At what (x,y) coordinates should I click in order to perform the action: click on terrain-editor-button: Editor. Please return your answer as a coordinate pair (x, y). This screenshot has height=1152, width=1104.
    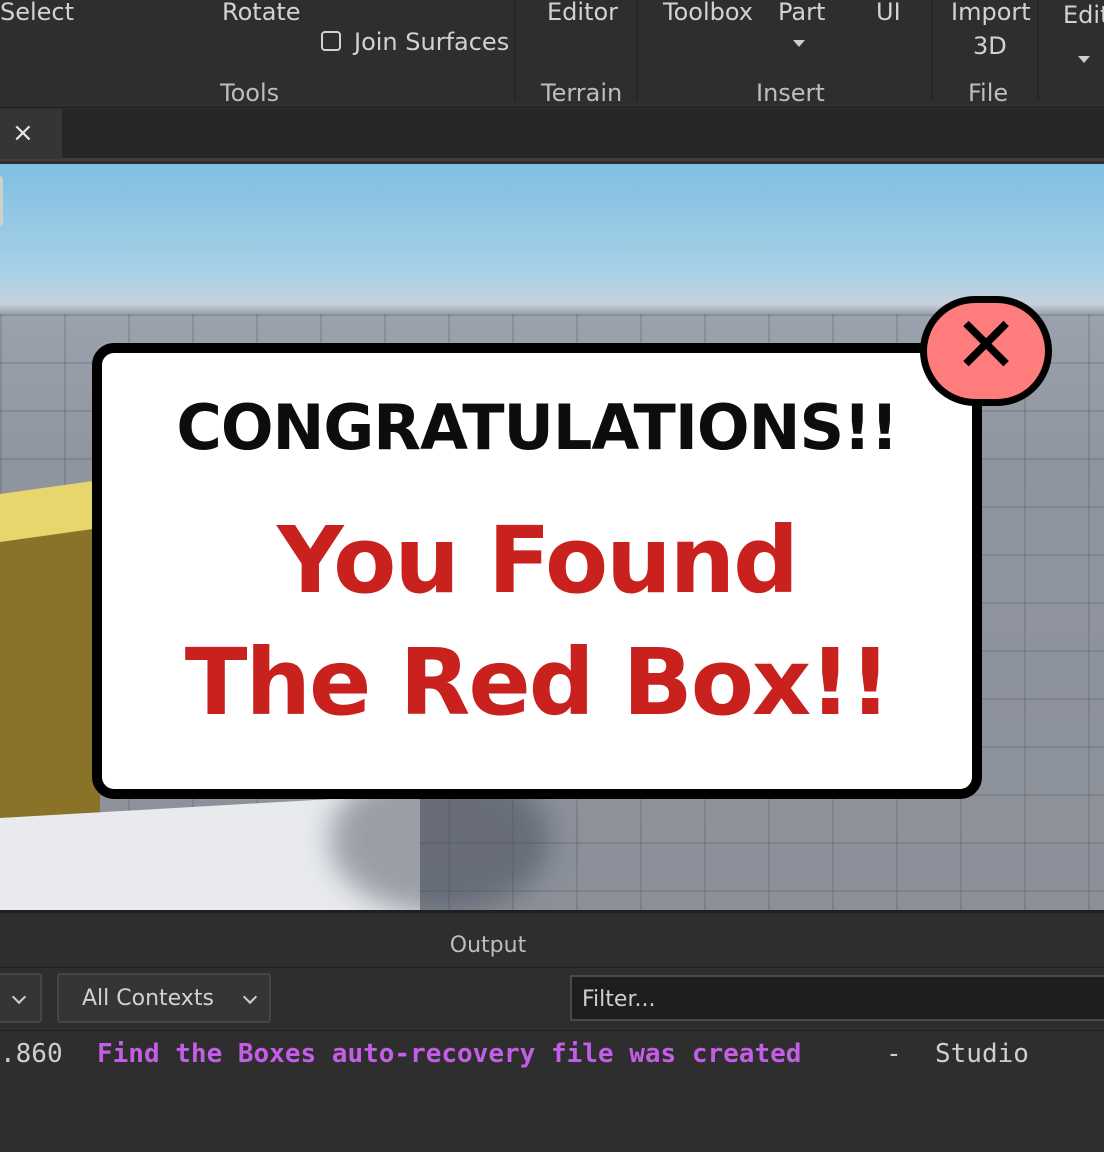
    Looking at the image, I should click on (582, 12).